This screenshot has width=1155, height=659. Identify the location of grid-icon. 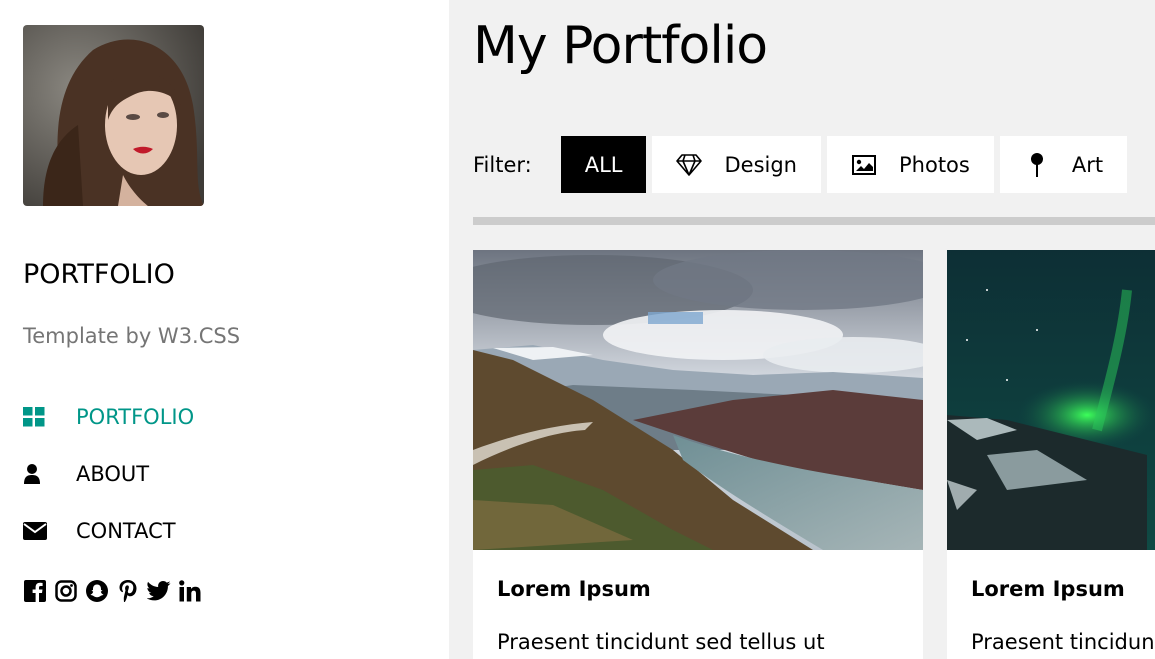
(38, 417).